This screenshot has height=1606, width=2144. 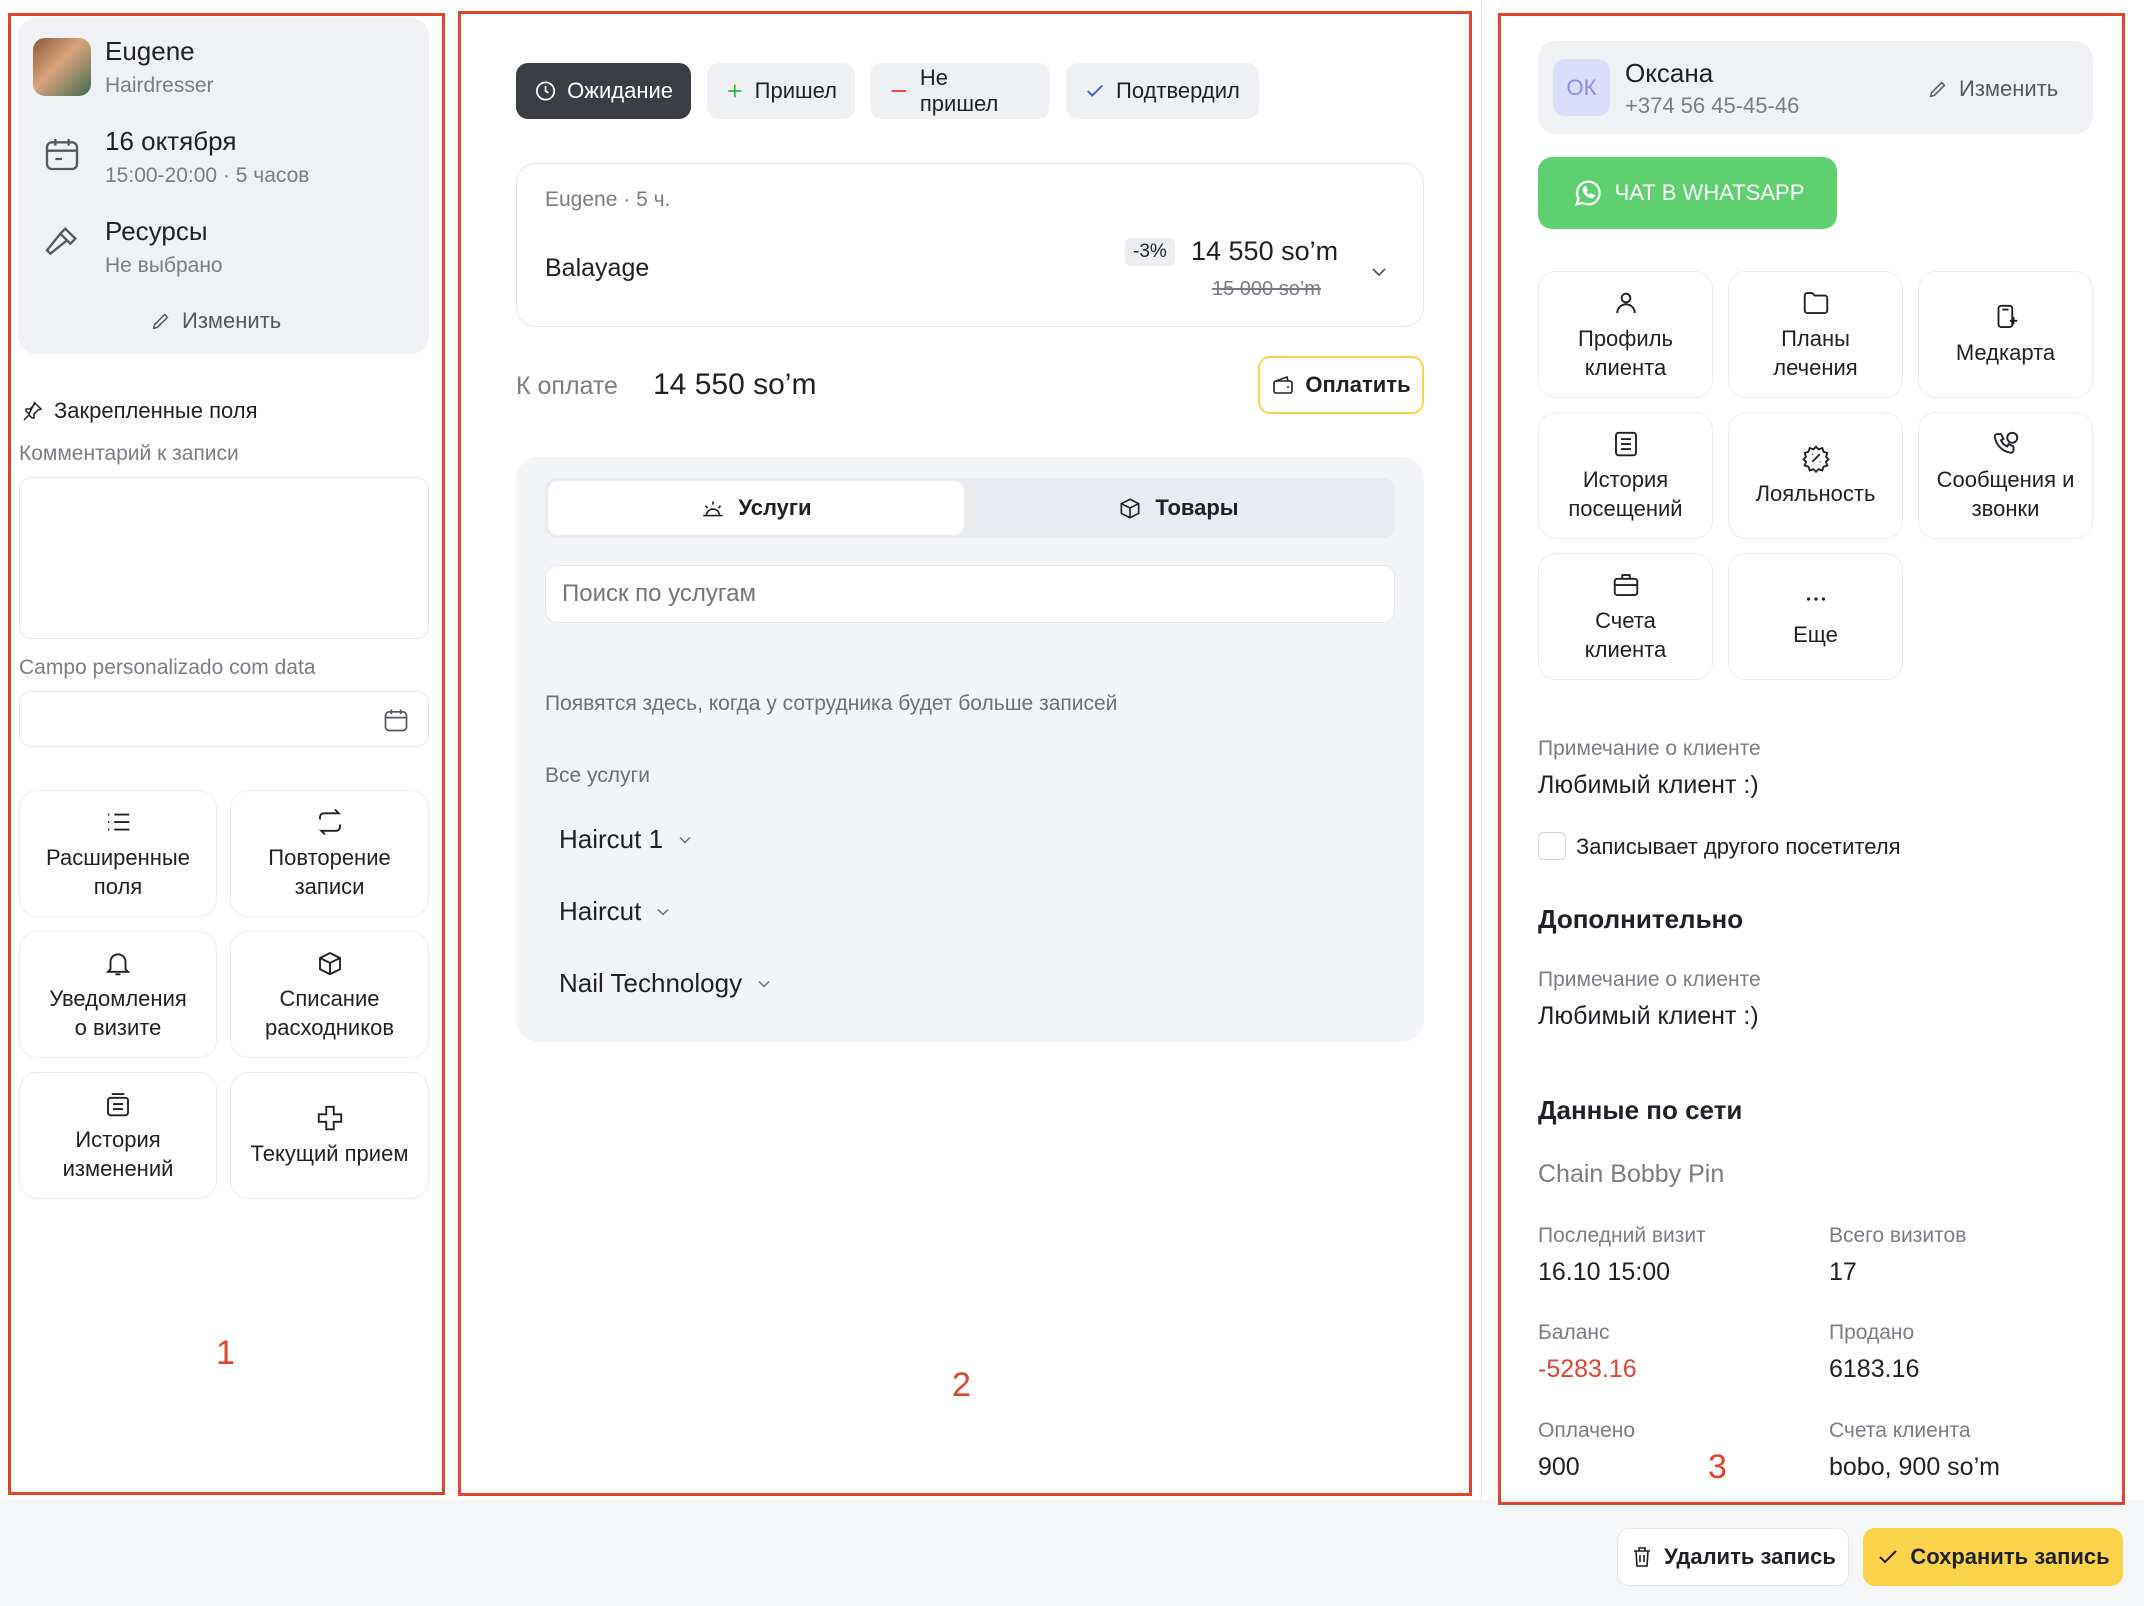 What do you see at coordinates (961, 1385) in the screenshot?
I see `annotation-label-2: 2` at bounding box center [961, 1385].